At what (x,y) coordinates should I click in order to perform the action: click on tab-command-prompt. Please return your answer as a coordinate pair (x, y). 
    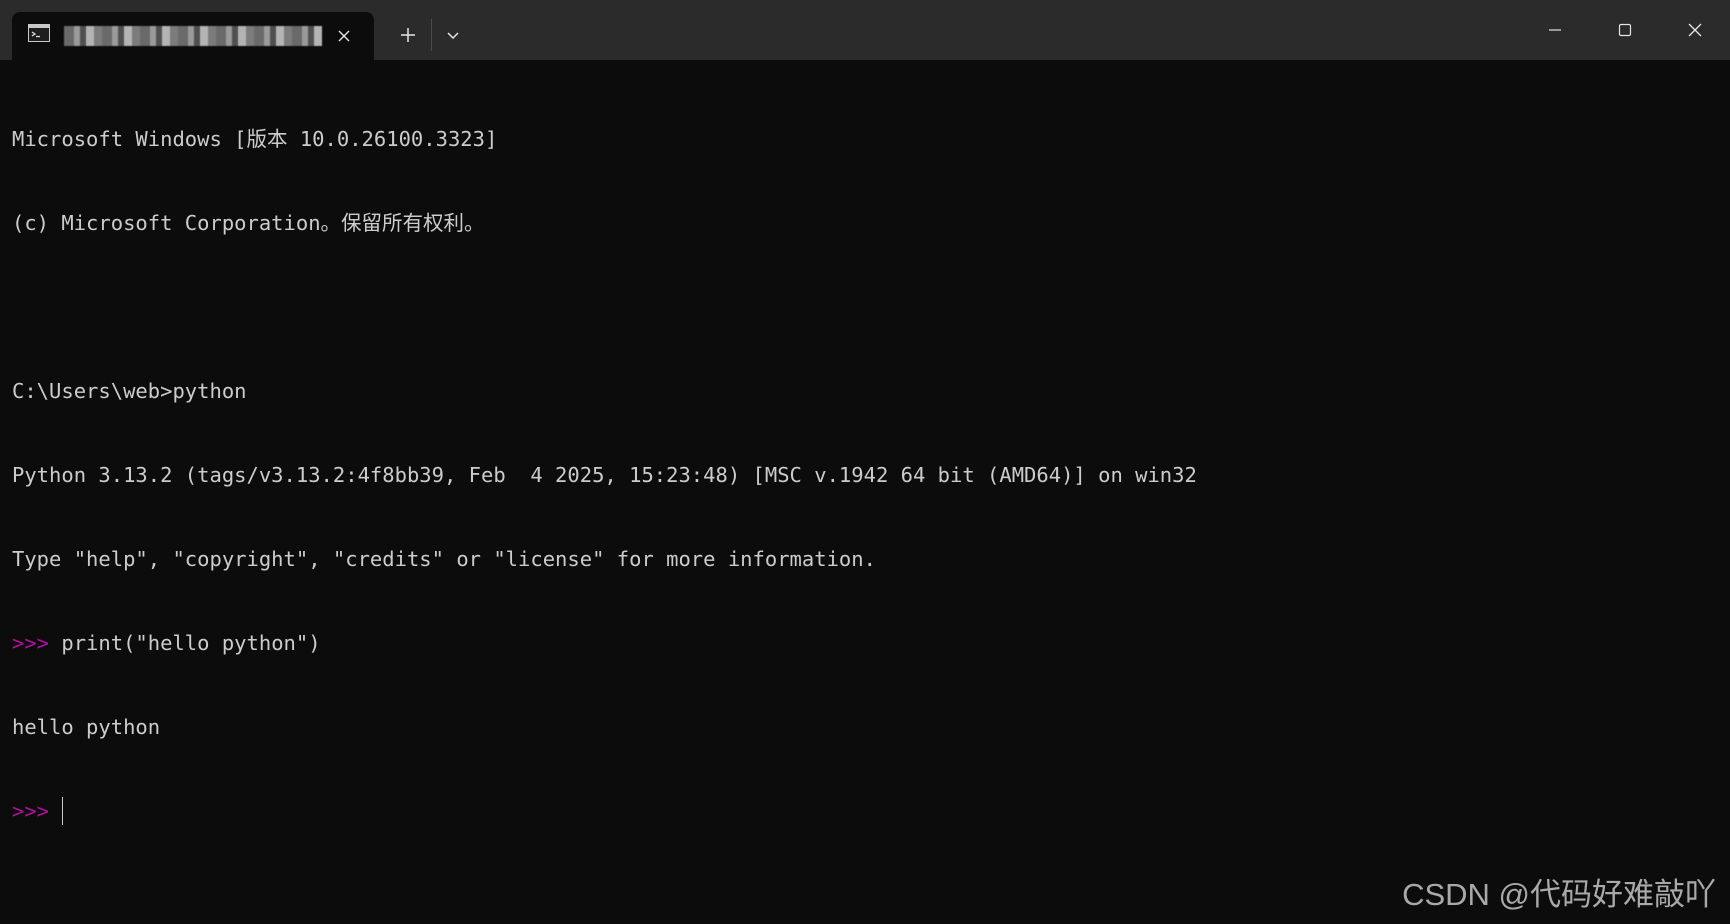
    Looking at the image, I should click on (193, 36).